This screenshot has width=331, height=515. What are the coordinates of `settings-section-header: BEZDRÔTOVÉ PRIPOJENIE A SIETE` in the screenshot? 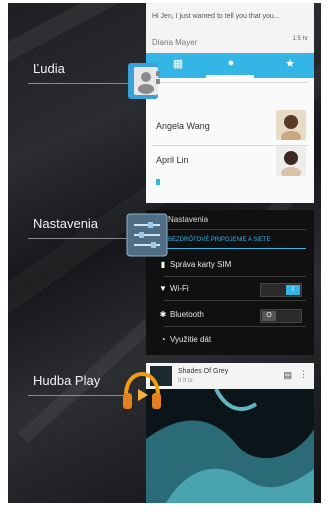 It's located at (219, 240).